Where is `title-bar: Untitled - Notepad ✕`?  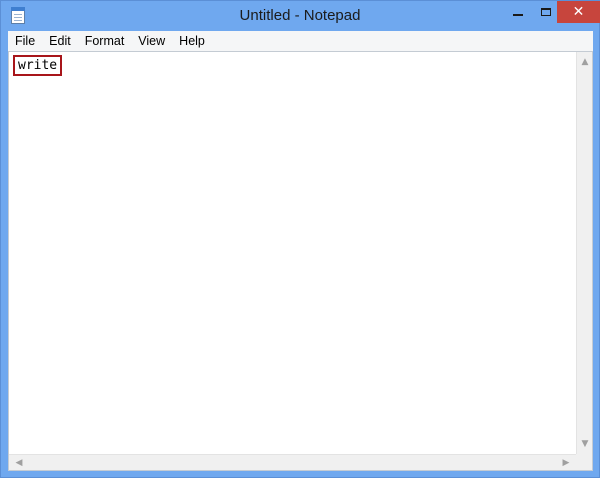
title-bar: Untitled - Notepad ✕ is located at coordinates (300, 16).